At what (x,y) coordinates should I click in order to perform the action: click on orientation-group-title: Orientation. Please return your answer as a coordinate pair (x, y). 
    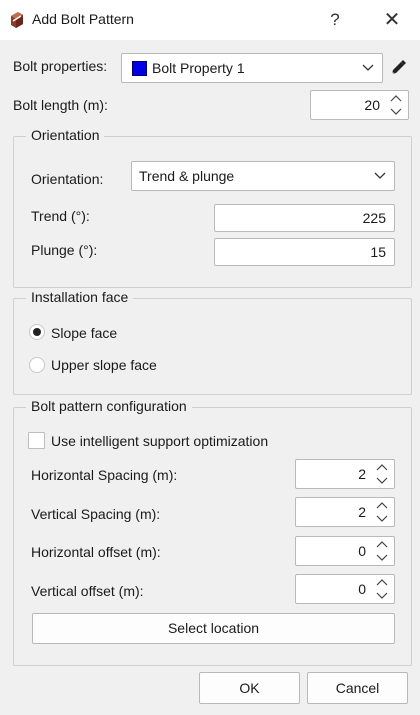
    Looking at the image, I should click on (65, 135).